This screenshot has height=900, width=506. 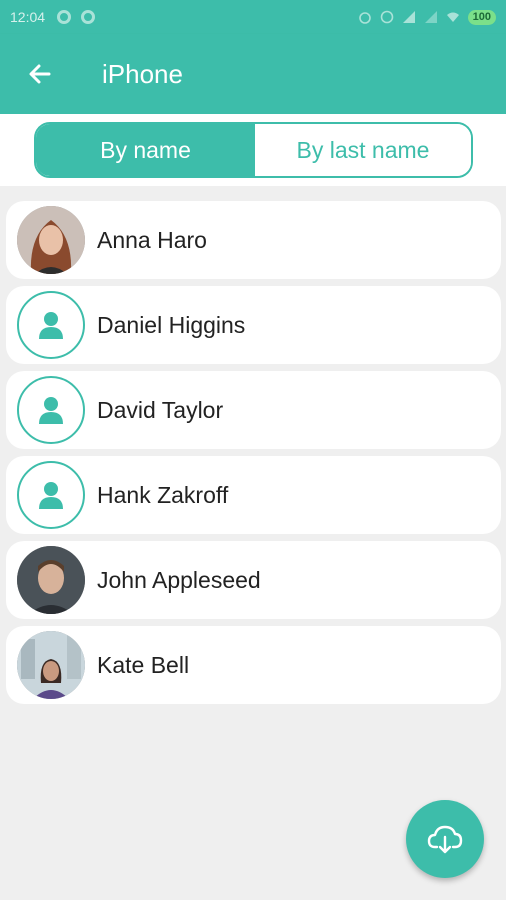 I want to click on sort-segmented-control: By name By last name, so click(x=253, y=150).